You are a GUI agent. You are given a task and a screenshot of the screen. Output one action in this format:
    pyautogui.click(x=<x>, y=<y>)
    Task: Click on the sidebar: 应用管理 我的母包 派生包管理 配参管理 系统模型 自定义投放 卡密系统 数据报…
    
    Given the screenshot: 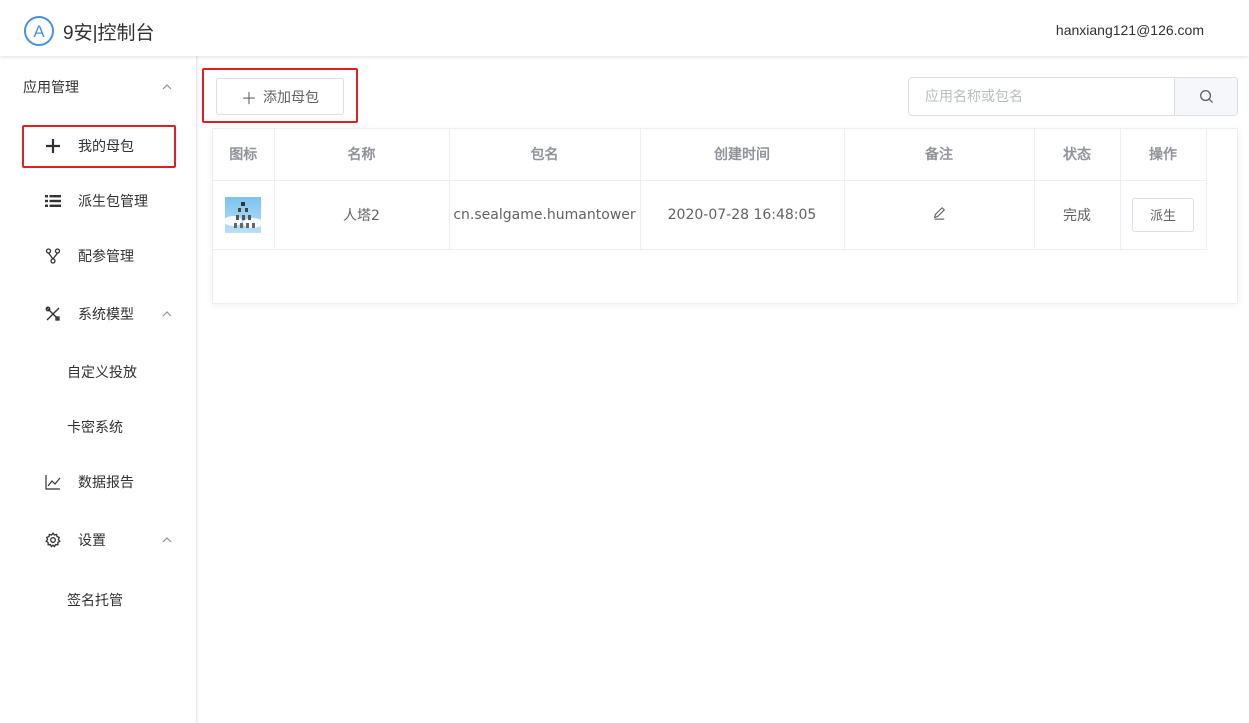 What is the action you would take?
    pyautogui.click(x=98, y=389)
    